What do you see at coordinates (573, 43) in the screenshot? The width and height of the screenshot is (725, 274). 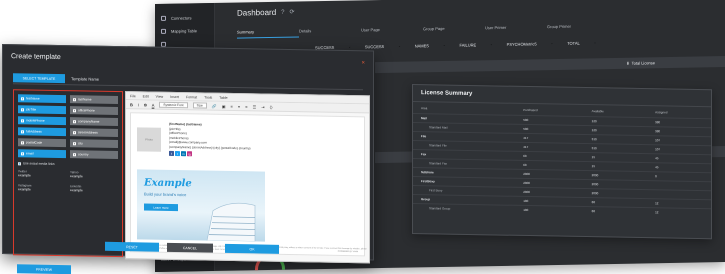 I see `filter-dropdown: TOTAL` at bounding box center [573, 43].